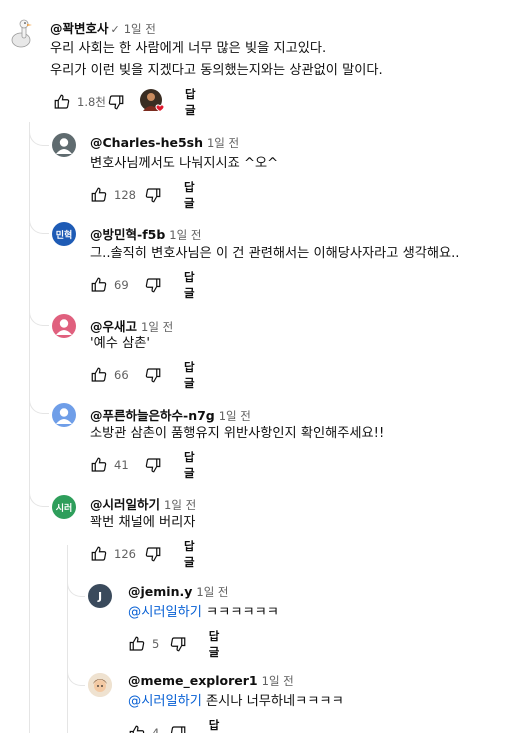 The height and width of the screenshot is (733, 506). What do you see at coordinates (275, 253) in the screenshot?
I see `comment-text: 그..솔직히 변호사님은 이 건 관련해서는 이해당사자라고 생각해요..` at bounding box center [275, 253].